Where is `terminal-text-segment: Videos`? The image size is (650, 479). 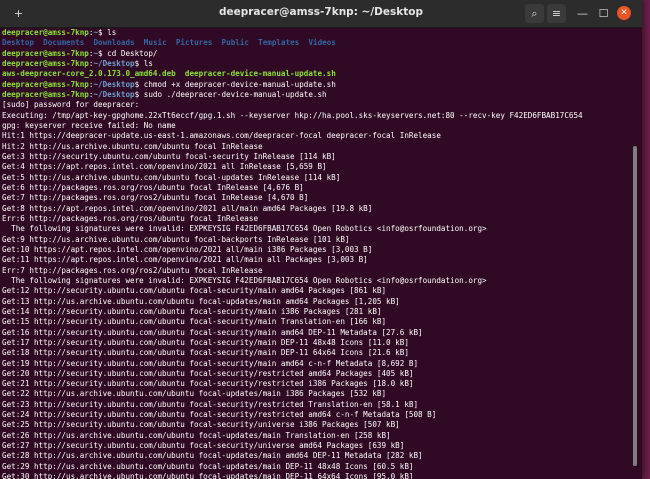 terminal-text-segment: Videos is located at coordinates (322, 43).